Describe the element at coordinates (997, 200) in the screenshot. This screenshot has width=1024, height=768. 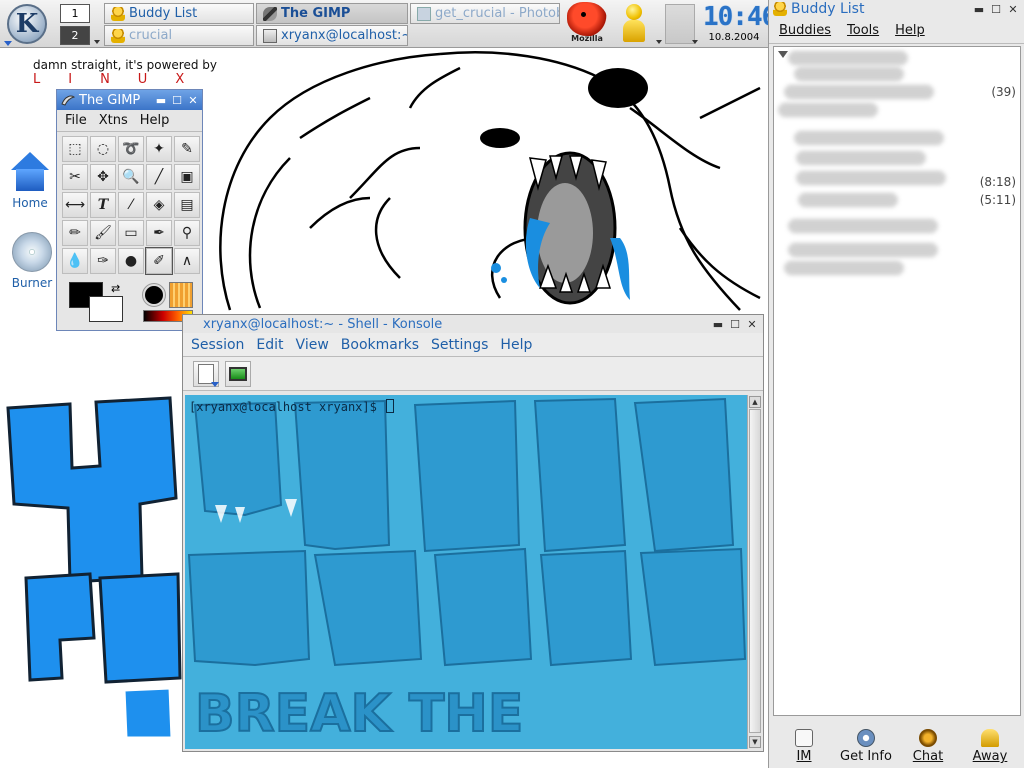
I see `buddy-idle-time: (5:11)` at that location.